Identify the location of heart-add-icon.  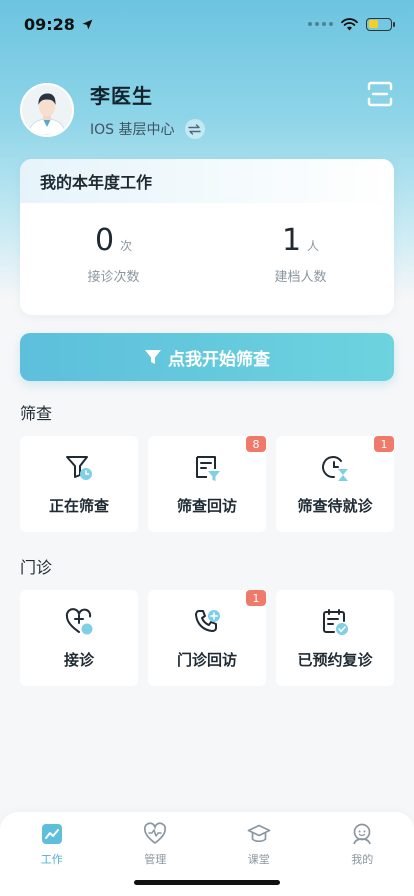
(79, 620).